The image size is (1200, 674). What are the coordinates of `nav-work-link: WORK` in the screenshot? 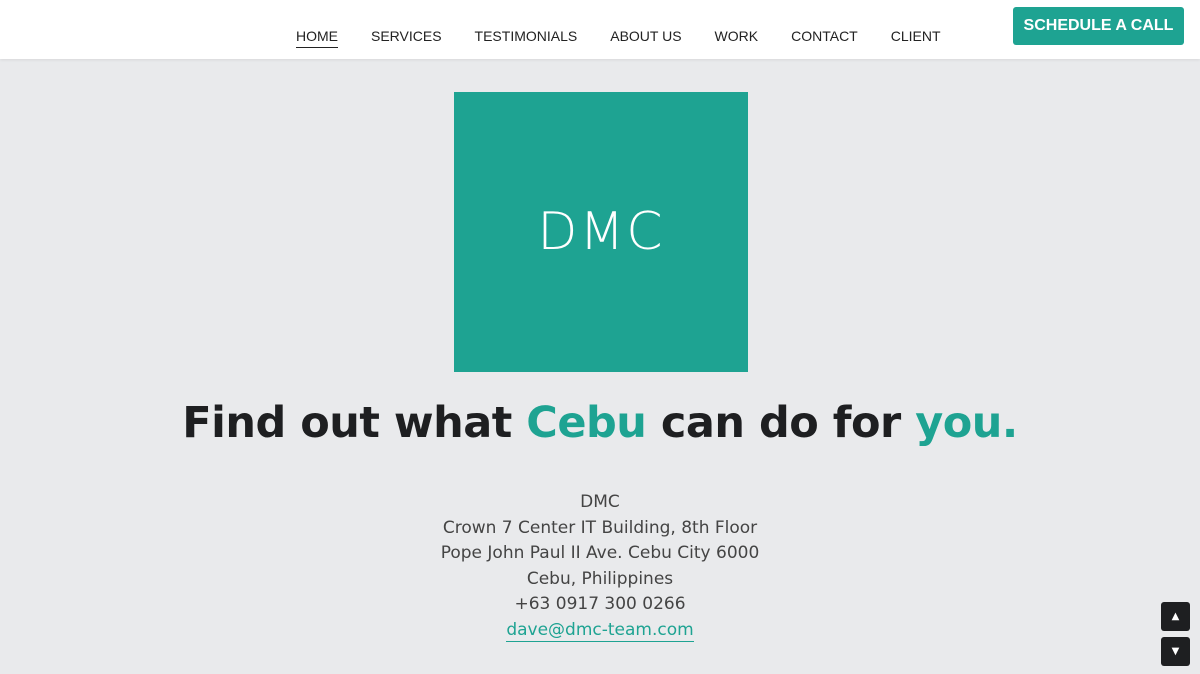 It's located at (737, 38).